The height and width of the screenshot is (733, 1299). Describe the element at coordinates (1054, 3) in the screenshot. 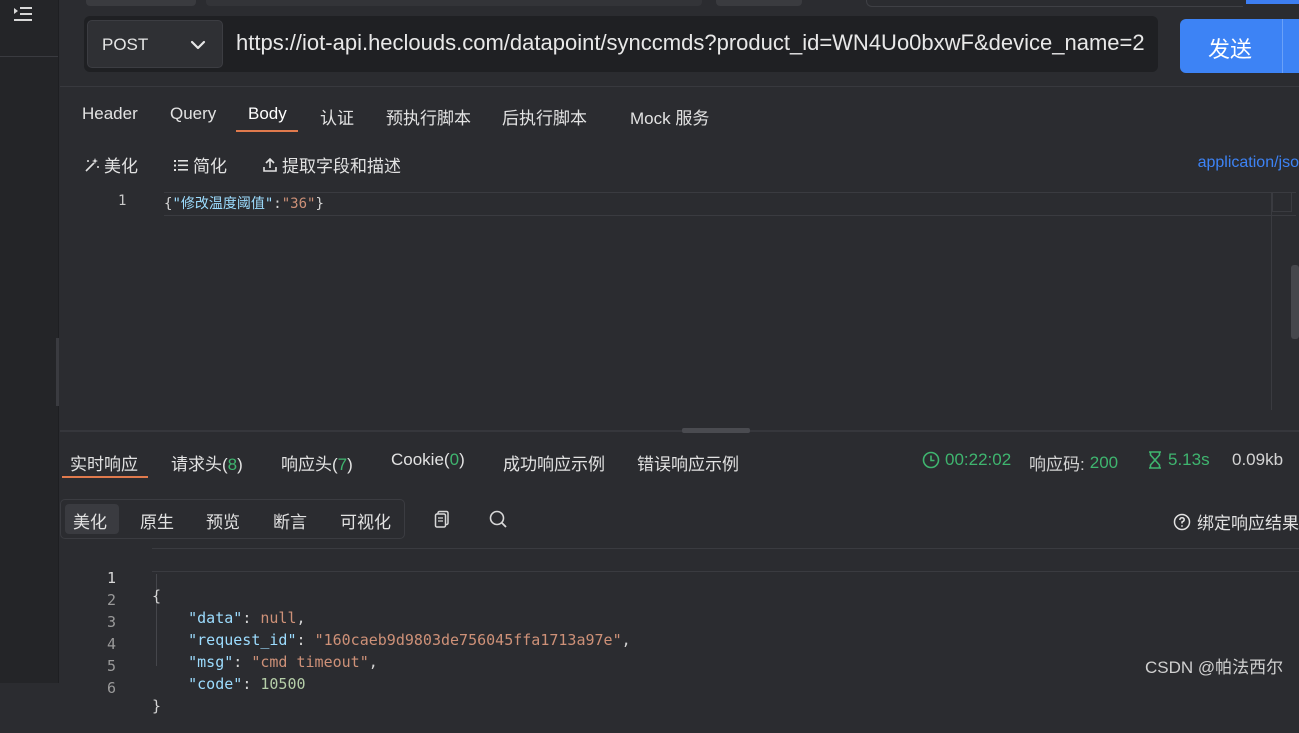

I see `top-field-fragment` at that location.